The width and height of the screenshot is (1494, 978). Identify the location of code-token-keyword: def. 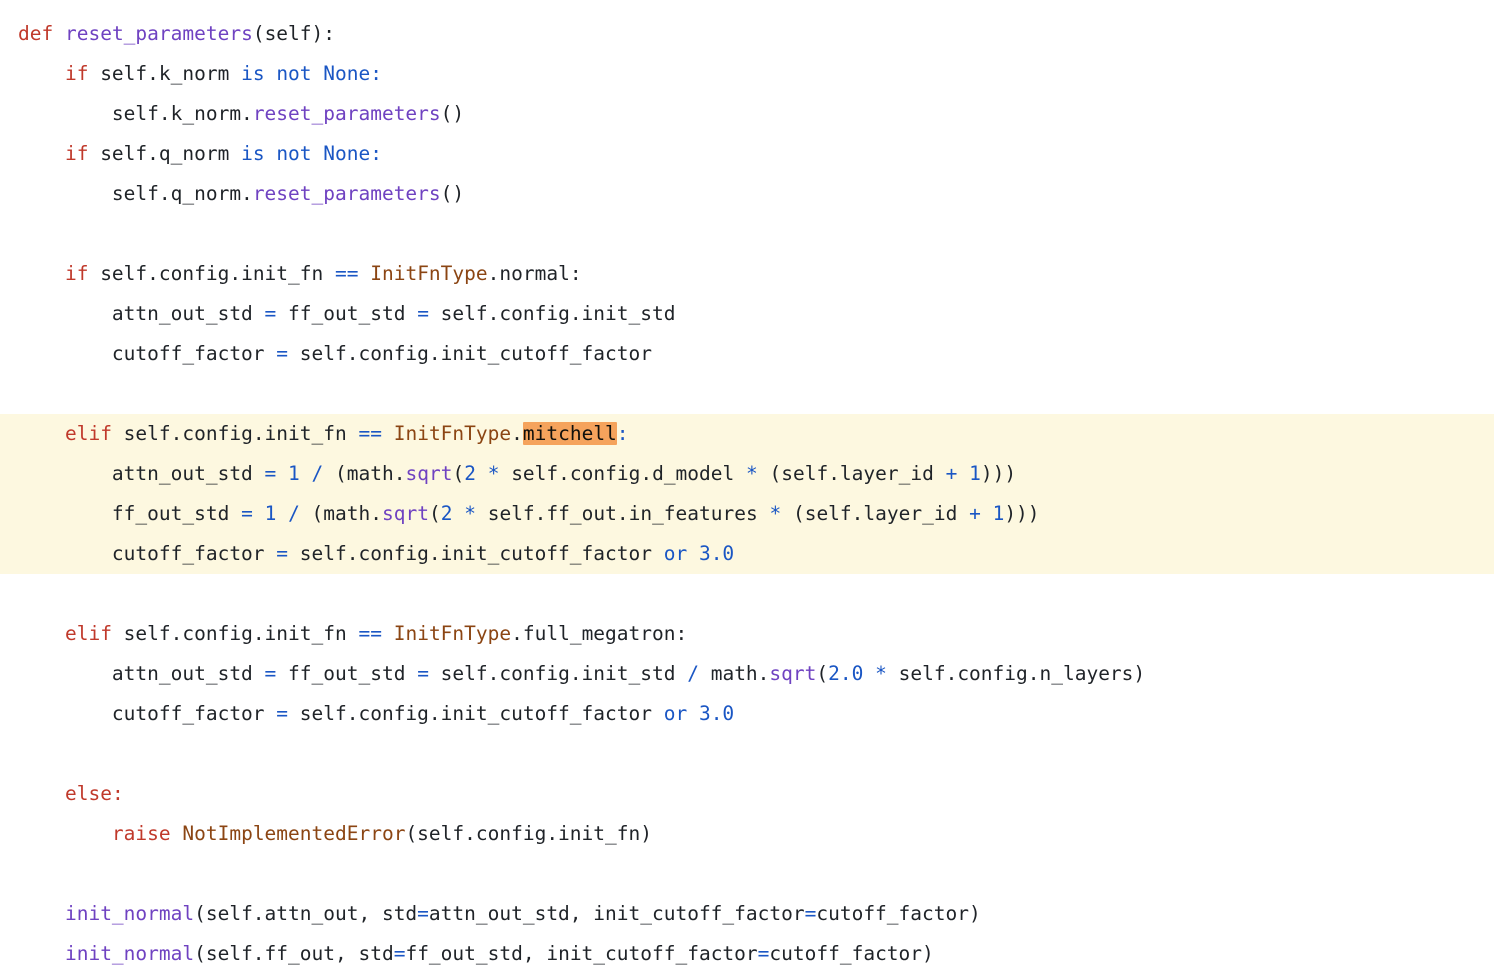
(36, 33).